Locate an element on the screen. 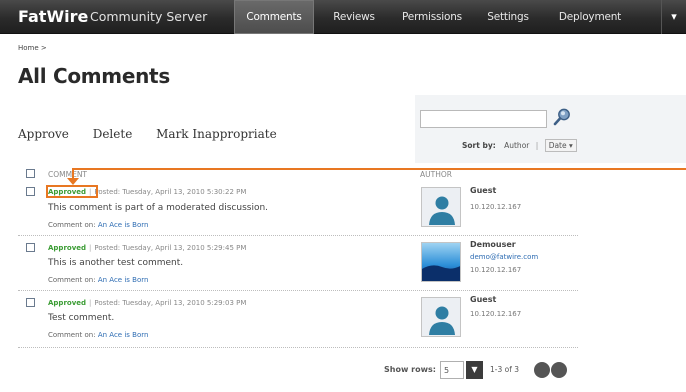 Image resolution: width=686 pixels, height=392 pixels. nav-deployment: Deployment is located at coordinates (590, 17).